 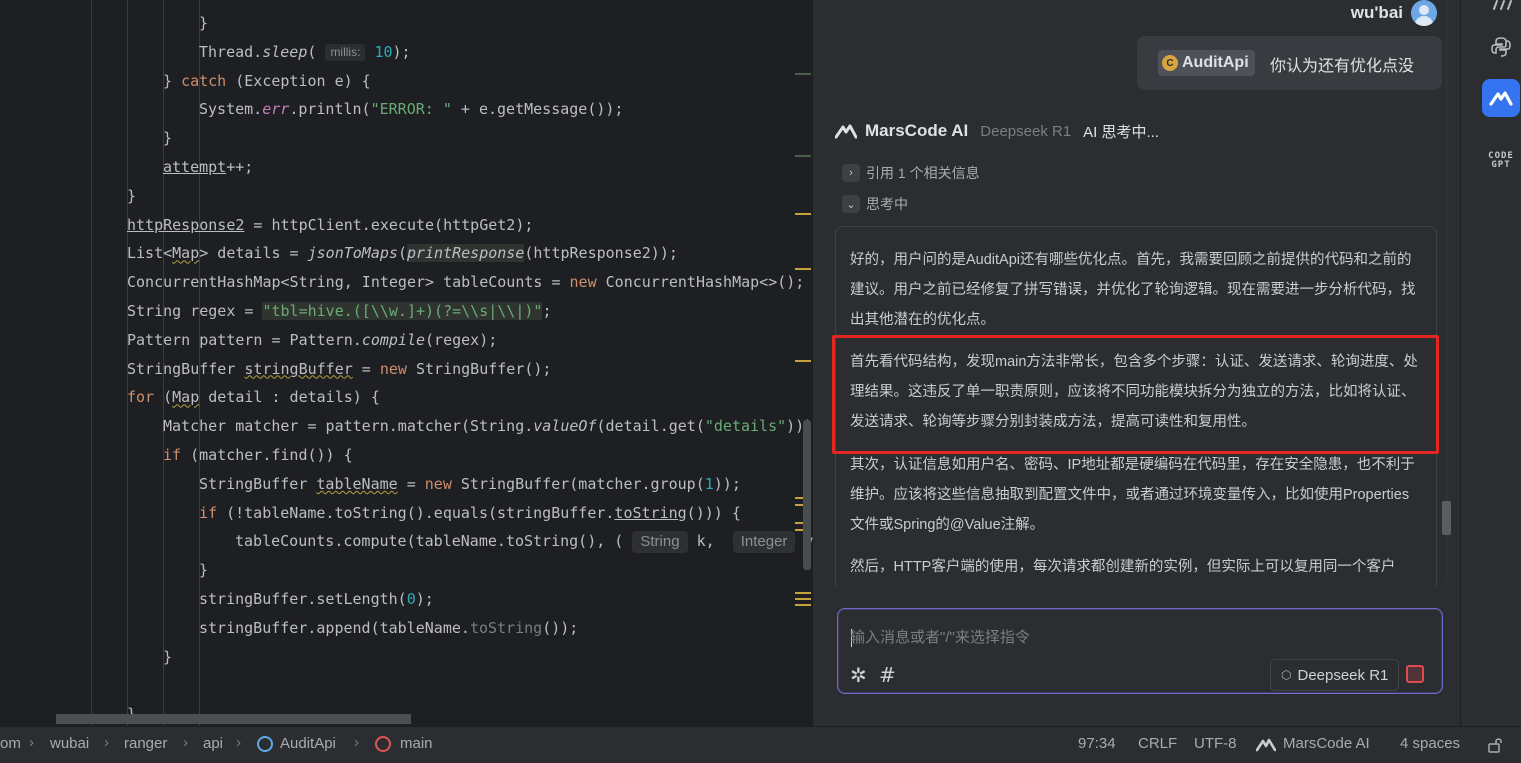 What do you see at coordinates (506, 627) in the screenshot?
I see `code-token: toString` at bounding box center [506, 627].